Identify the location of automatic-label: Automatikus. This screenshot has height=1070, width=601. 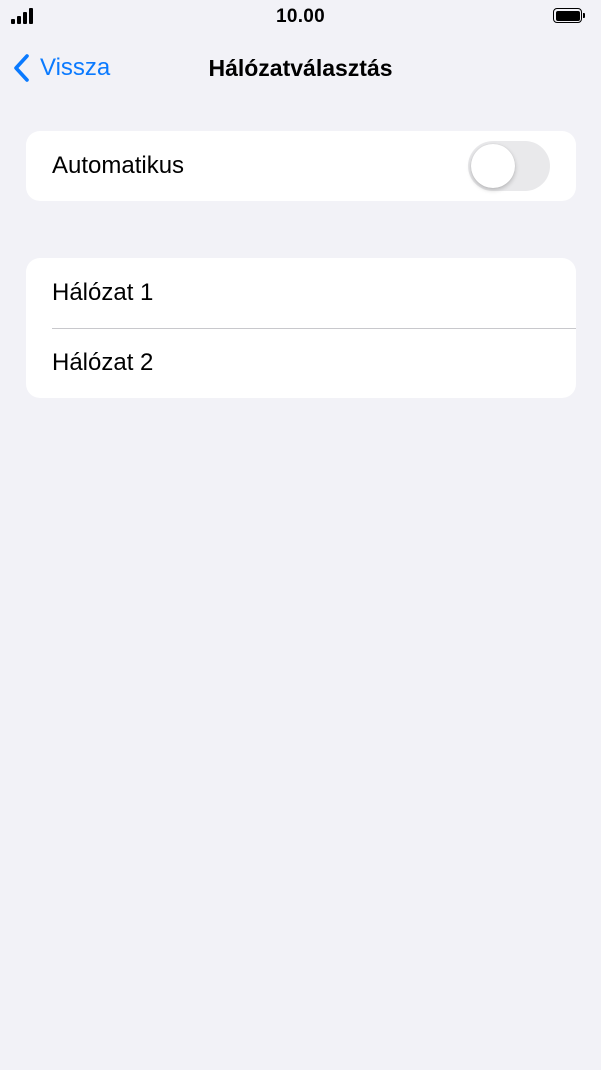
(118, 165).